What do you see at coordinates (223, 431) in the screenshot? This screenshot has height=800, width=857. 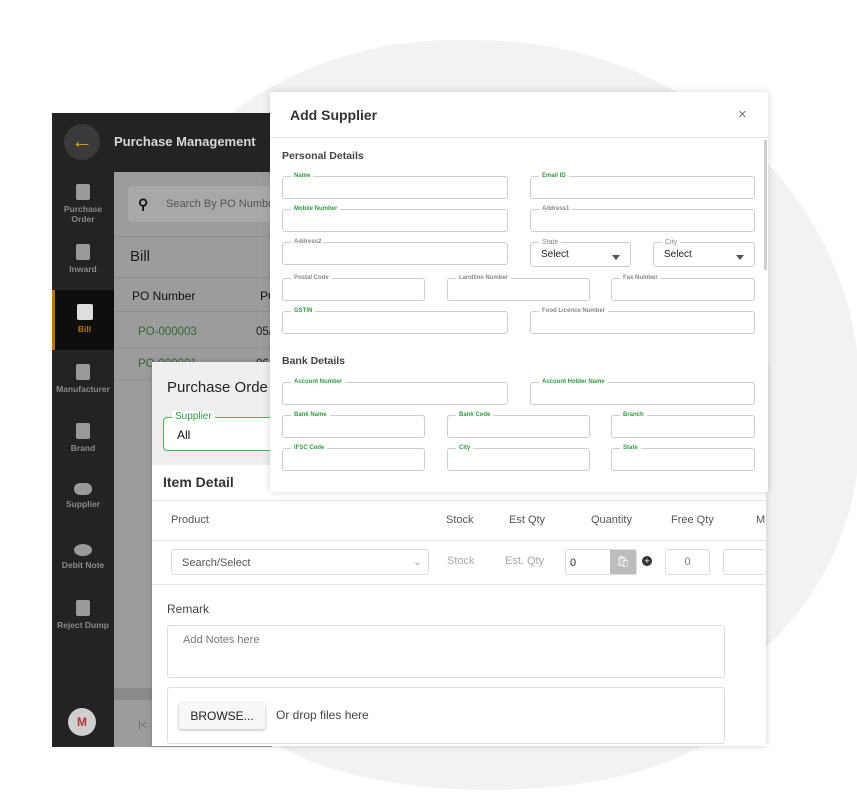 I see `supplier-select: Supplier All` at bounding box center [223, 431].